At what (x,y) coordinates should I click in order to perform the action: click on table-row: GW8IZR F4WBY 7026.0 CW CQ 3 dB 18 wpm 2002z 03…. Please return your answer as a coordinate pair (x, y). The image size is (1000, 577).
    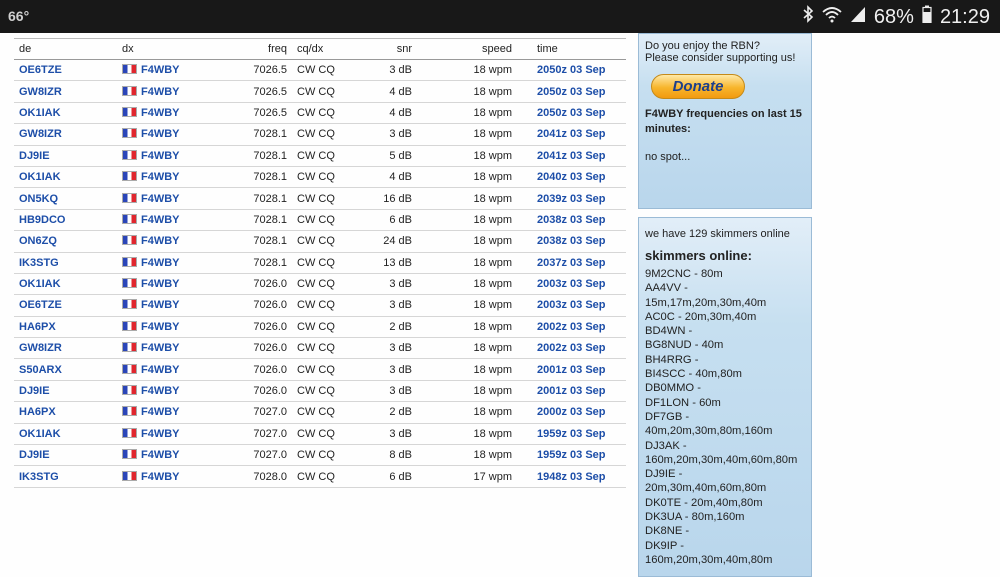
    Looking at the image, I should click on (320, 348).